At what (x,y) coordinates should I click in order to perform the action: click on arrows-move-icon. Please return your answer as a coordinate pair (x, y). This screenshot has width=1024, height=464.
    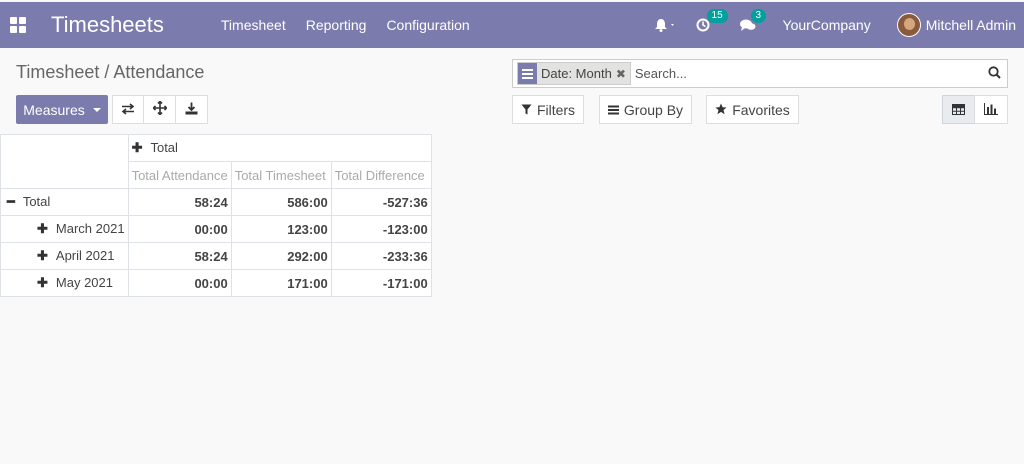
    Looking at the image, I should click on (159, 109).